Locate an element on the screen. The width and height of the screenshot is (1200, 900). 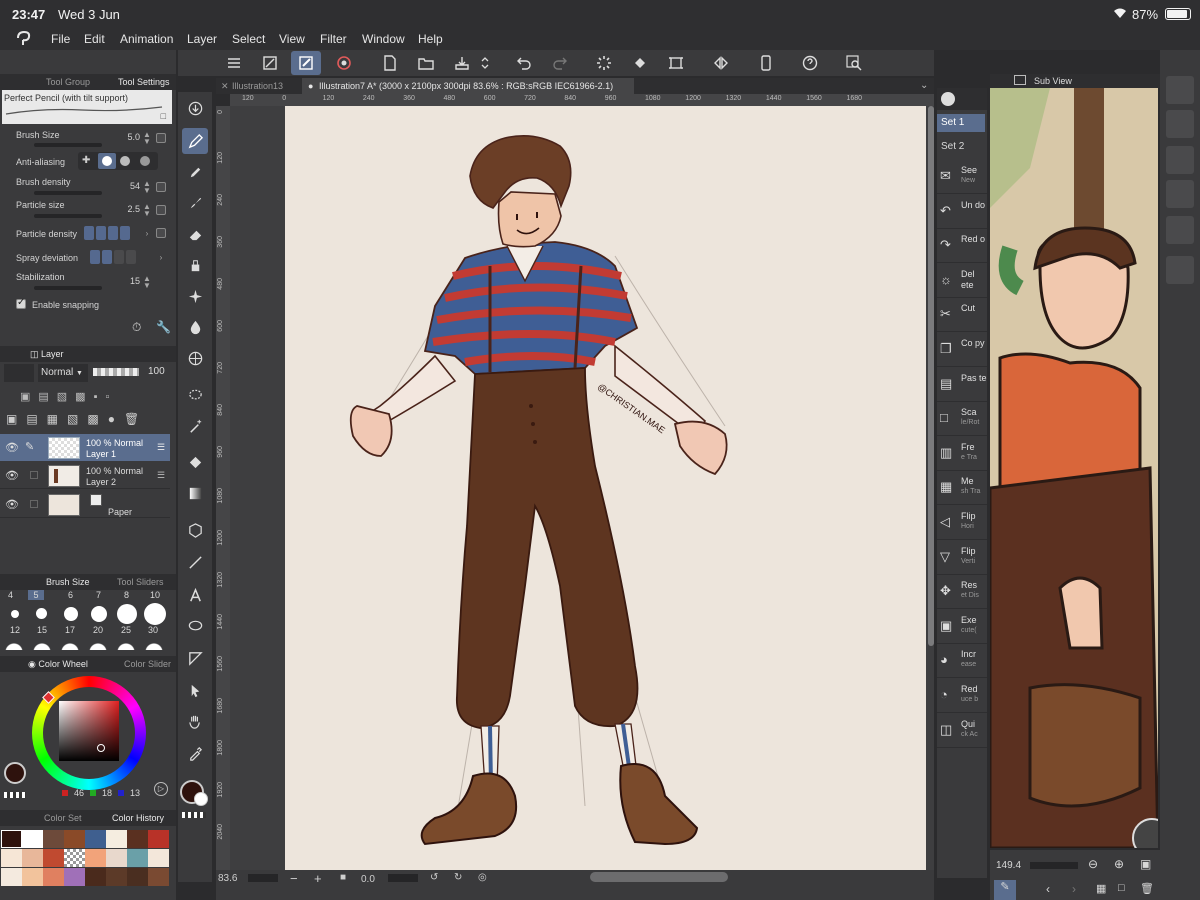
brush-size-slider is located at coordinates (68, 145).